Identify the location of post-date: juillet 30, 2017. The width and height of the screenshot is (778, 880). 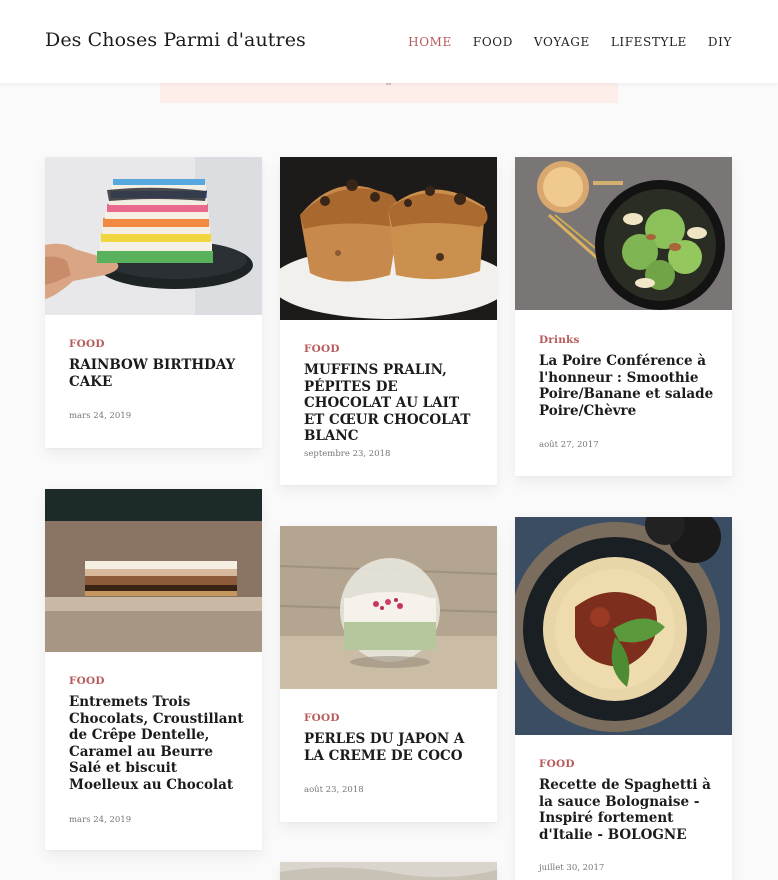
(572, 868).